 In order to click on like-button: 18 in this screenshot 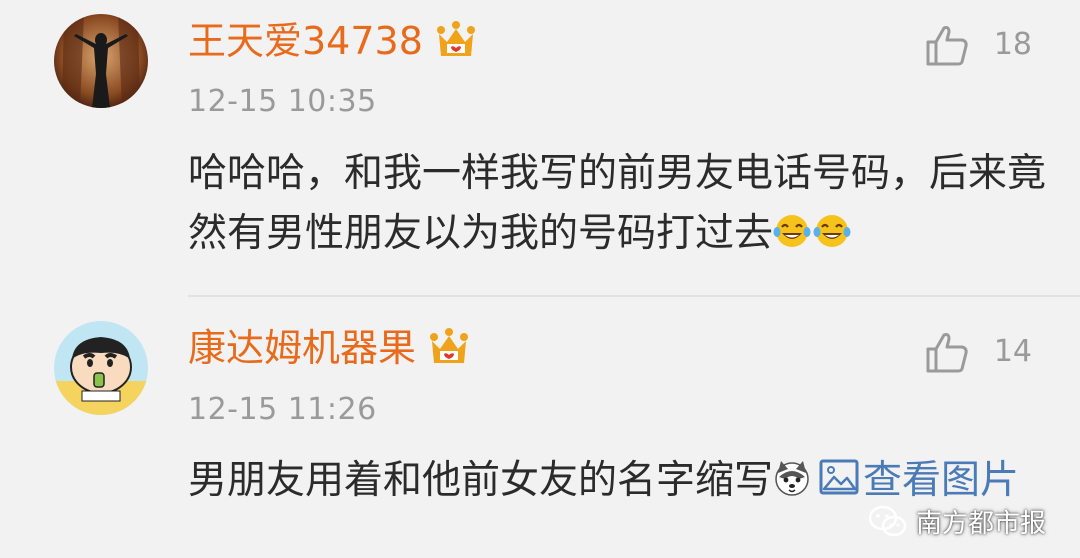, I will do `click(978, 45)`.